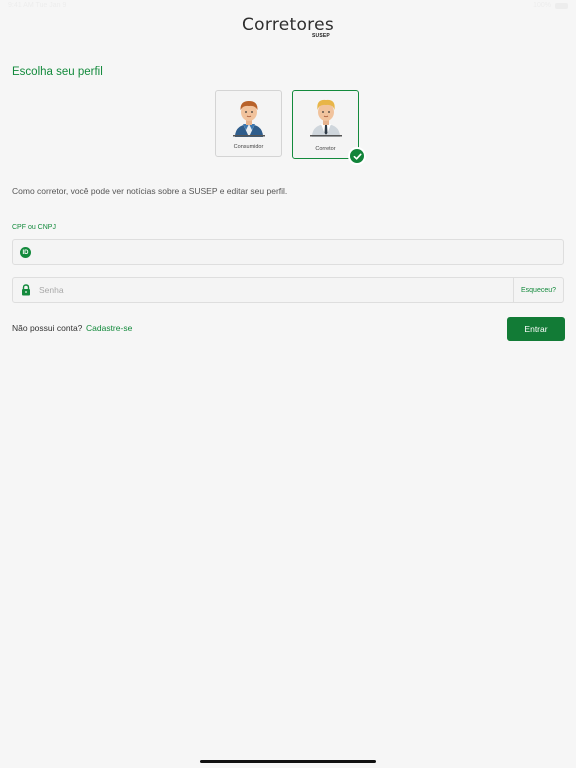 Image resolution: width=576 pixels, height=768 pixels. I want to click on logo-subtitle: SUSEP, so click(321, 36).